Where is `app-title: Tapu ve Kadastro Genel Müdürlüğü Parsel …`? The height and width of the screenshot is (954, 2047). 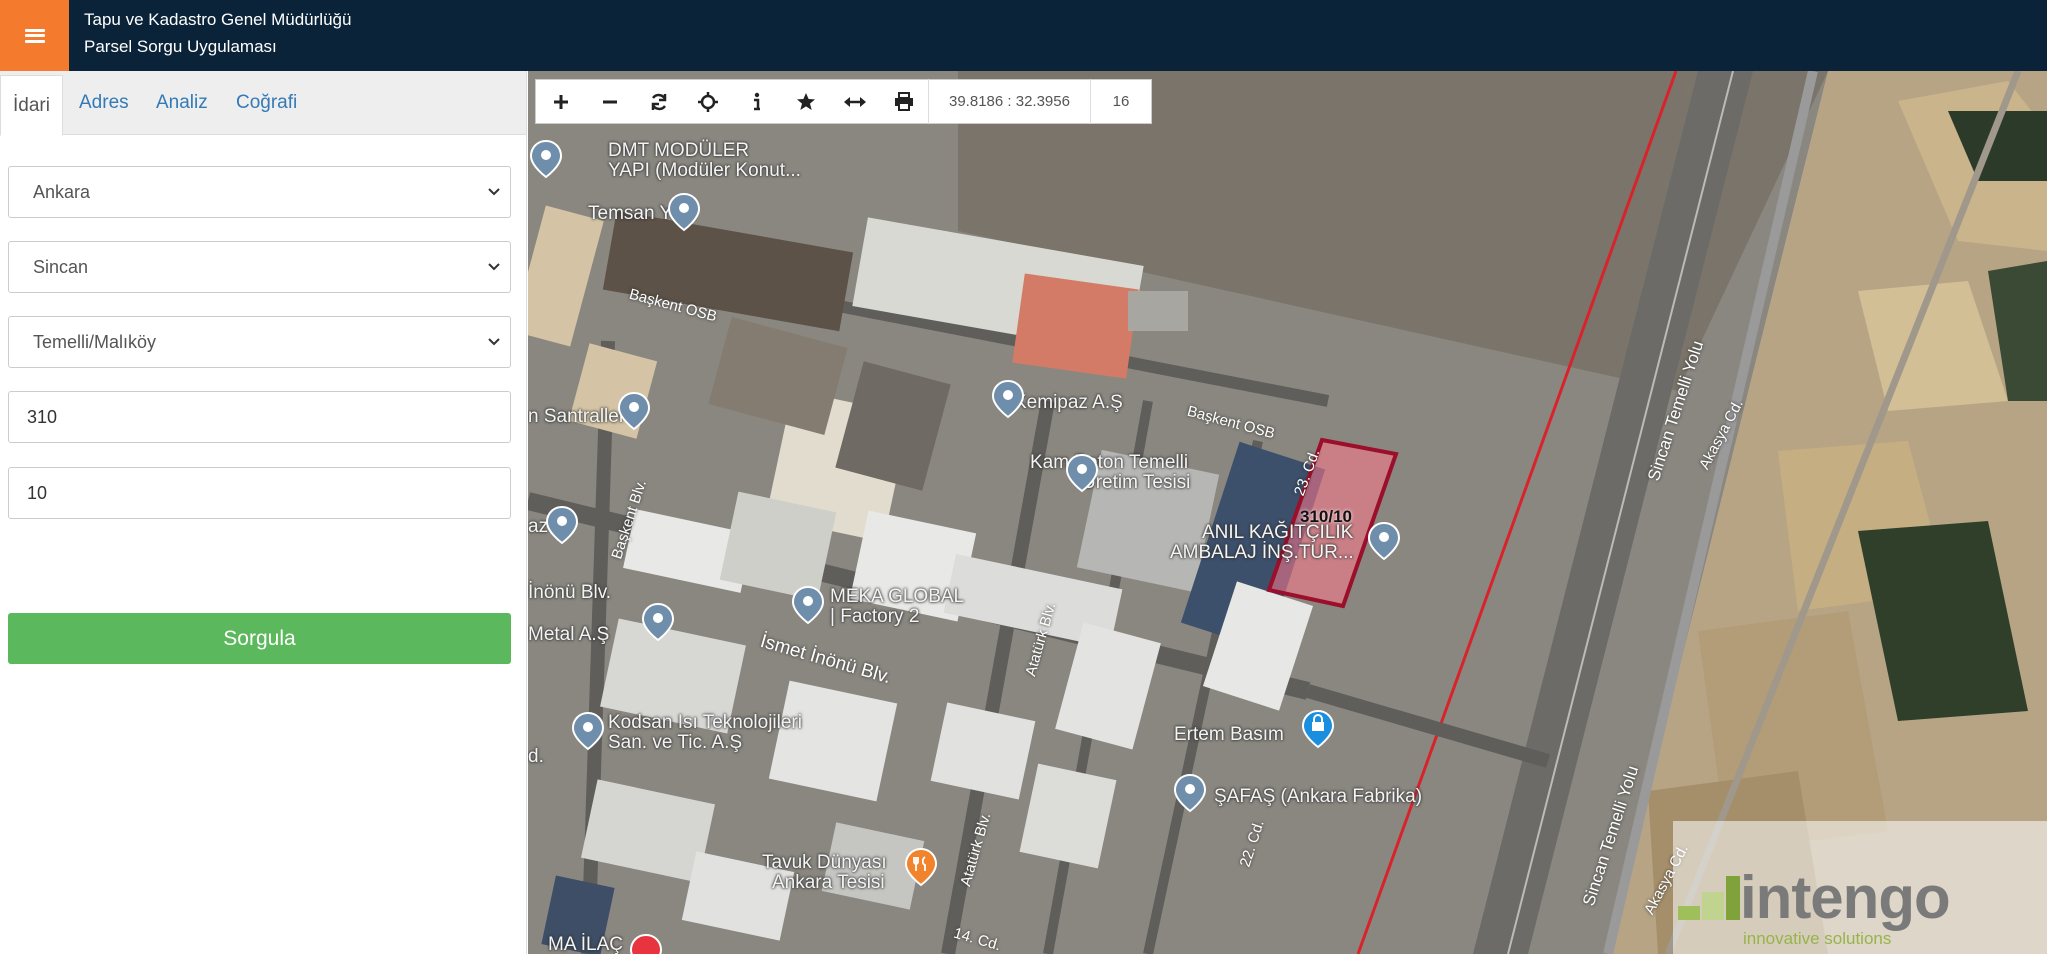
app-title: Tapu ve Kadastro Genel Müdürlüğü Parsel … is located at coordinates (217, 33).